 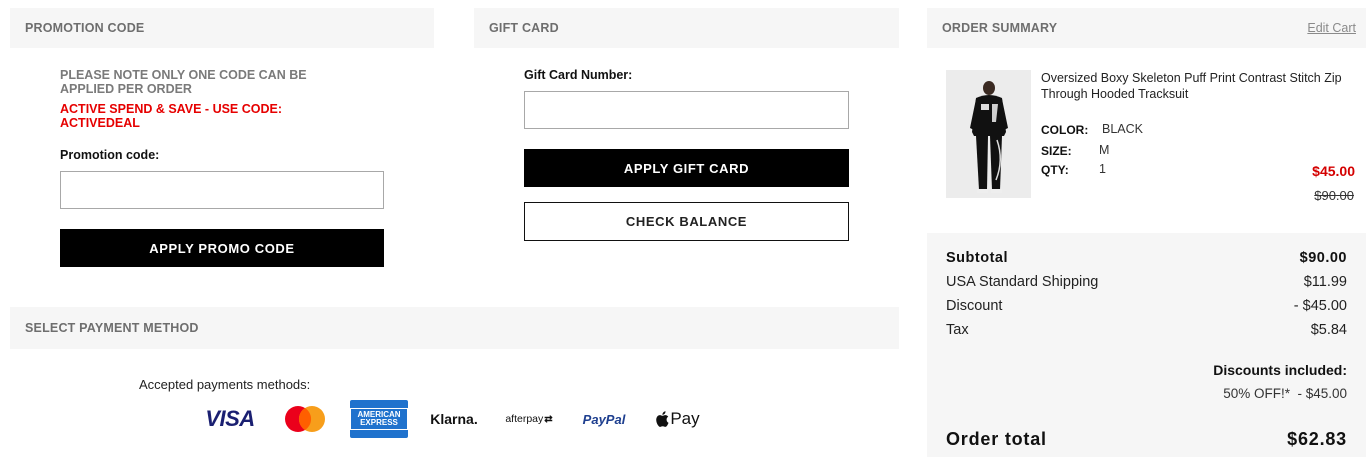 I want to click on discounts-included-label: Discounts included:, so click(x=1280, y=370).